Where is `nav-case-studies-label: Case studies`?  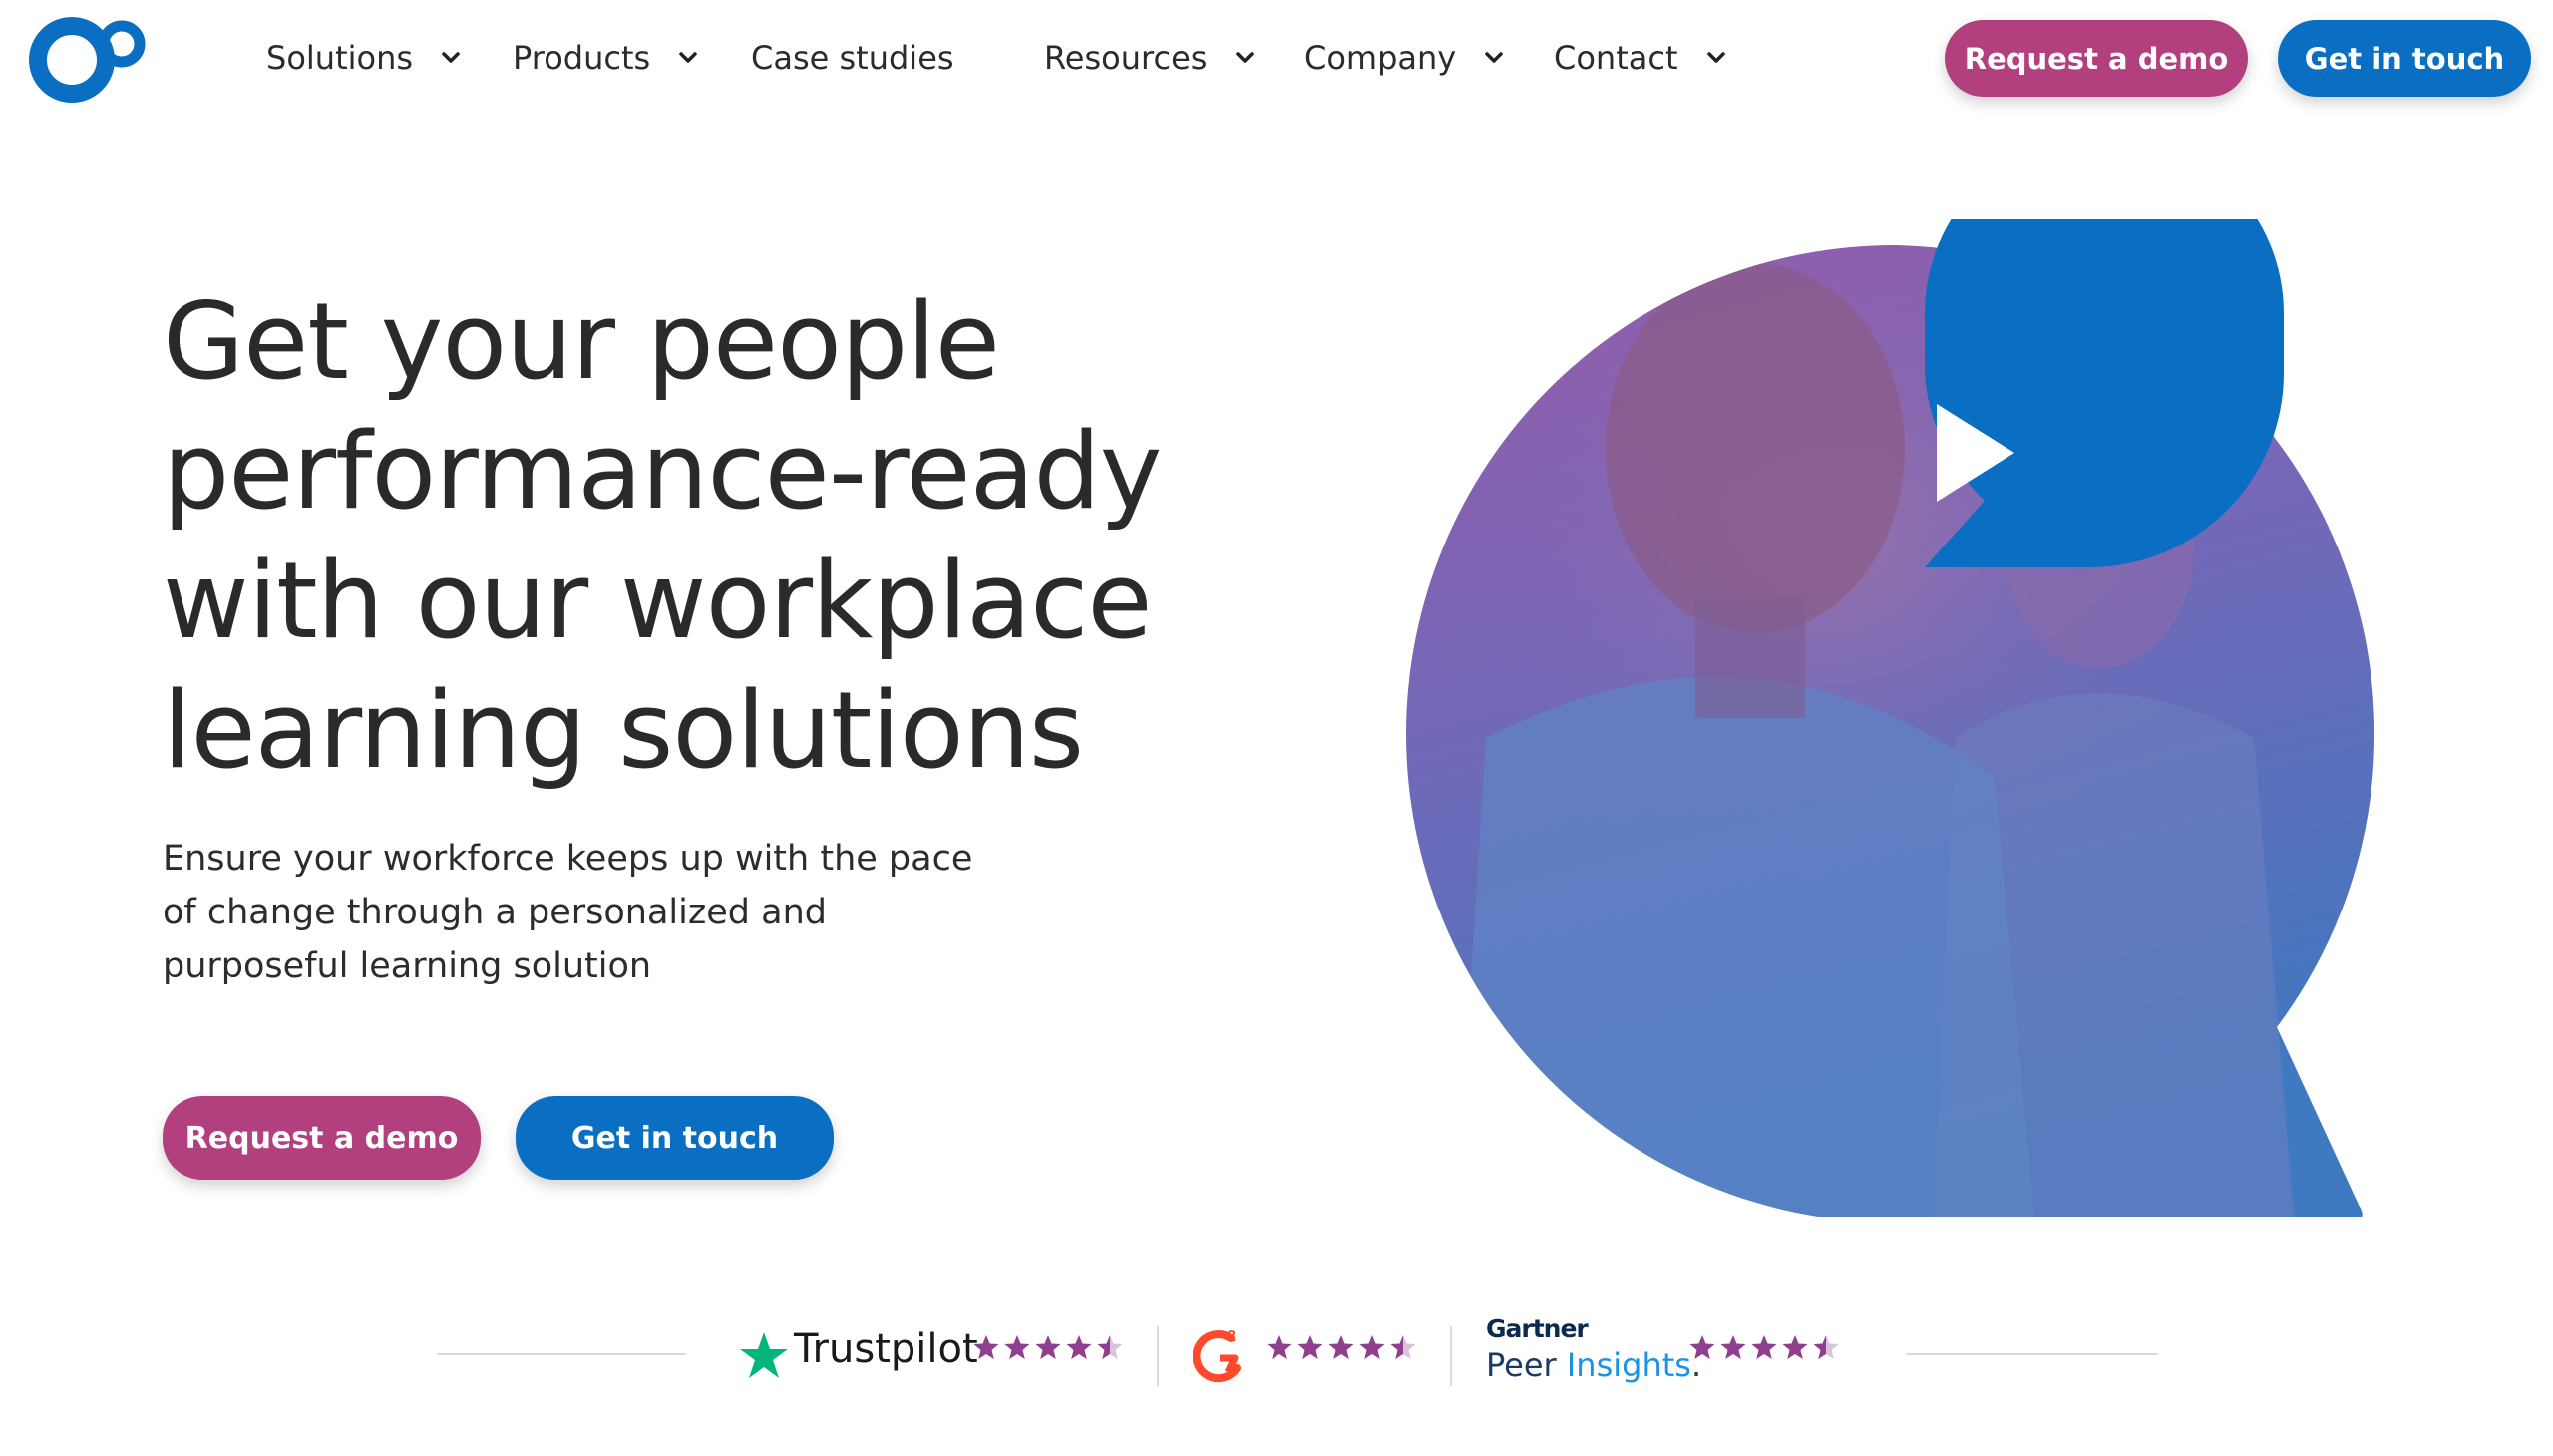
nav-case-studies-label: Case studies is located at coordinates (853, 58).